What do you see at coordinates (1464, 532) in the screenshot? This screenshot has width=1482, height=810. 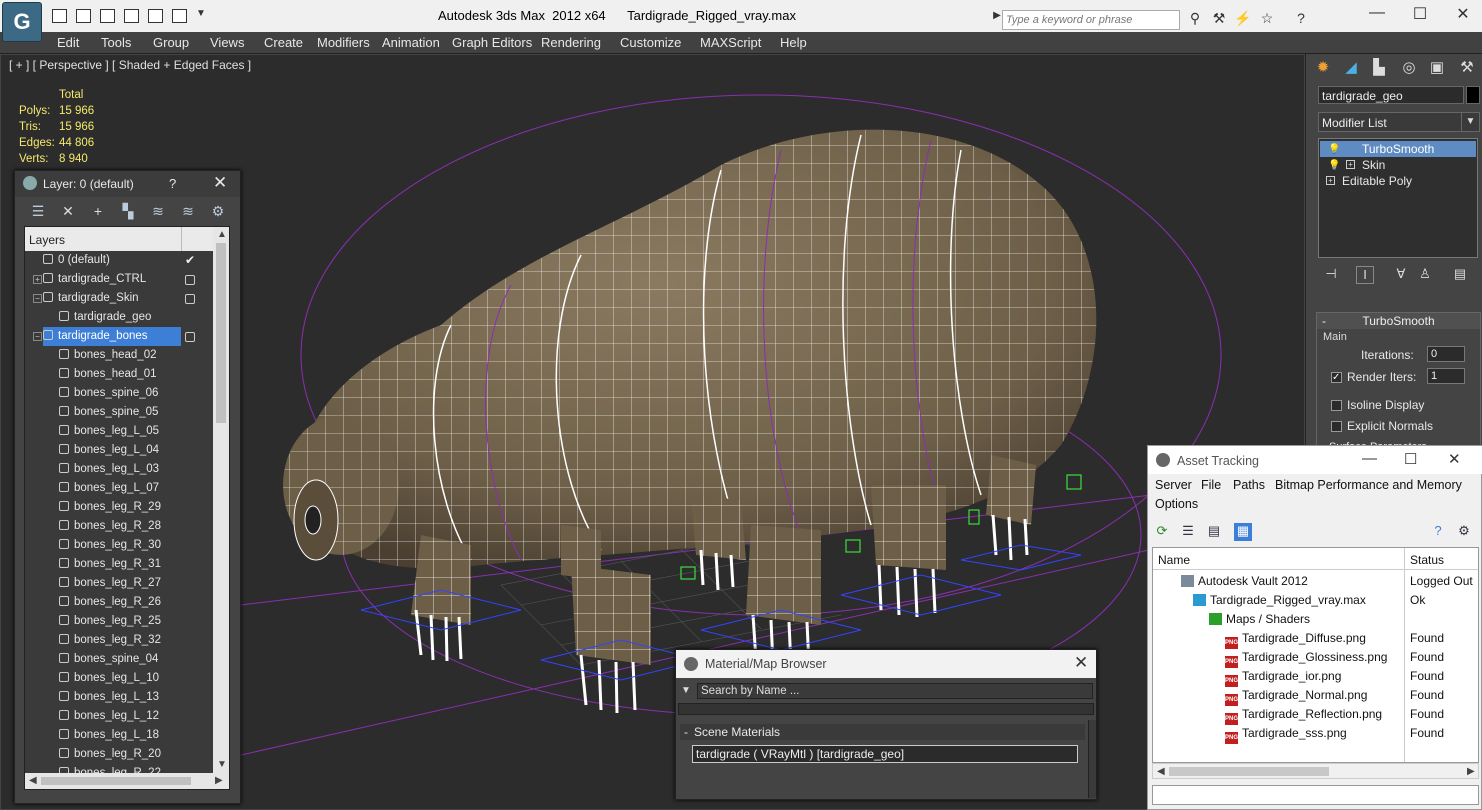 I see `settings-icon: ⚙` at bounding box center [1464, 532].